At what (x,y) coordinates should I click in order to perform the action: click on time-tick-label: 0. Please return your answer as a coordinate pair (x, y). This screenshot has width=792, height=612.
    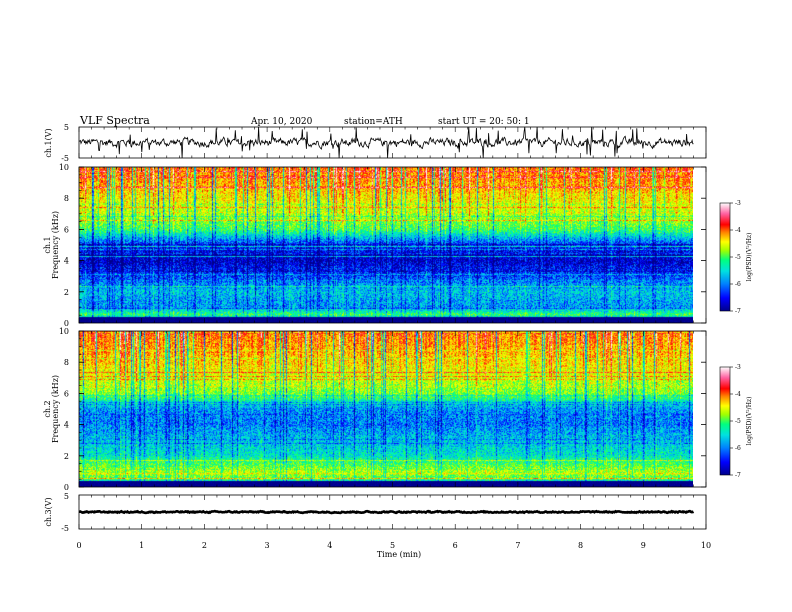
    Looking at the image, I should click on (78, 545).